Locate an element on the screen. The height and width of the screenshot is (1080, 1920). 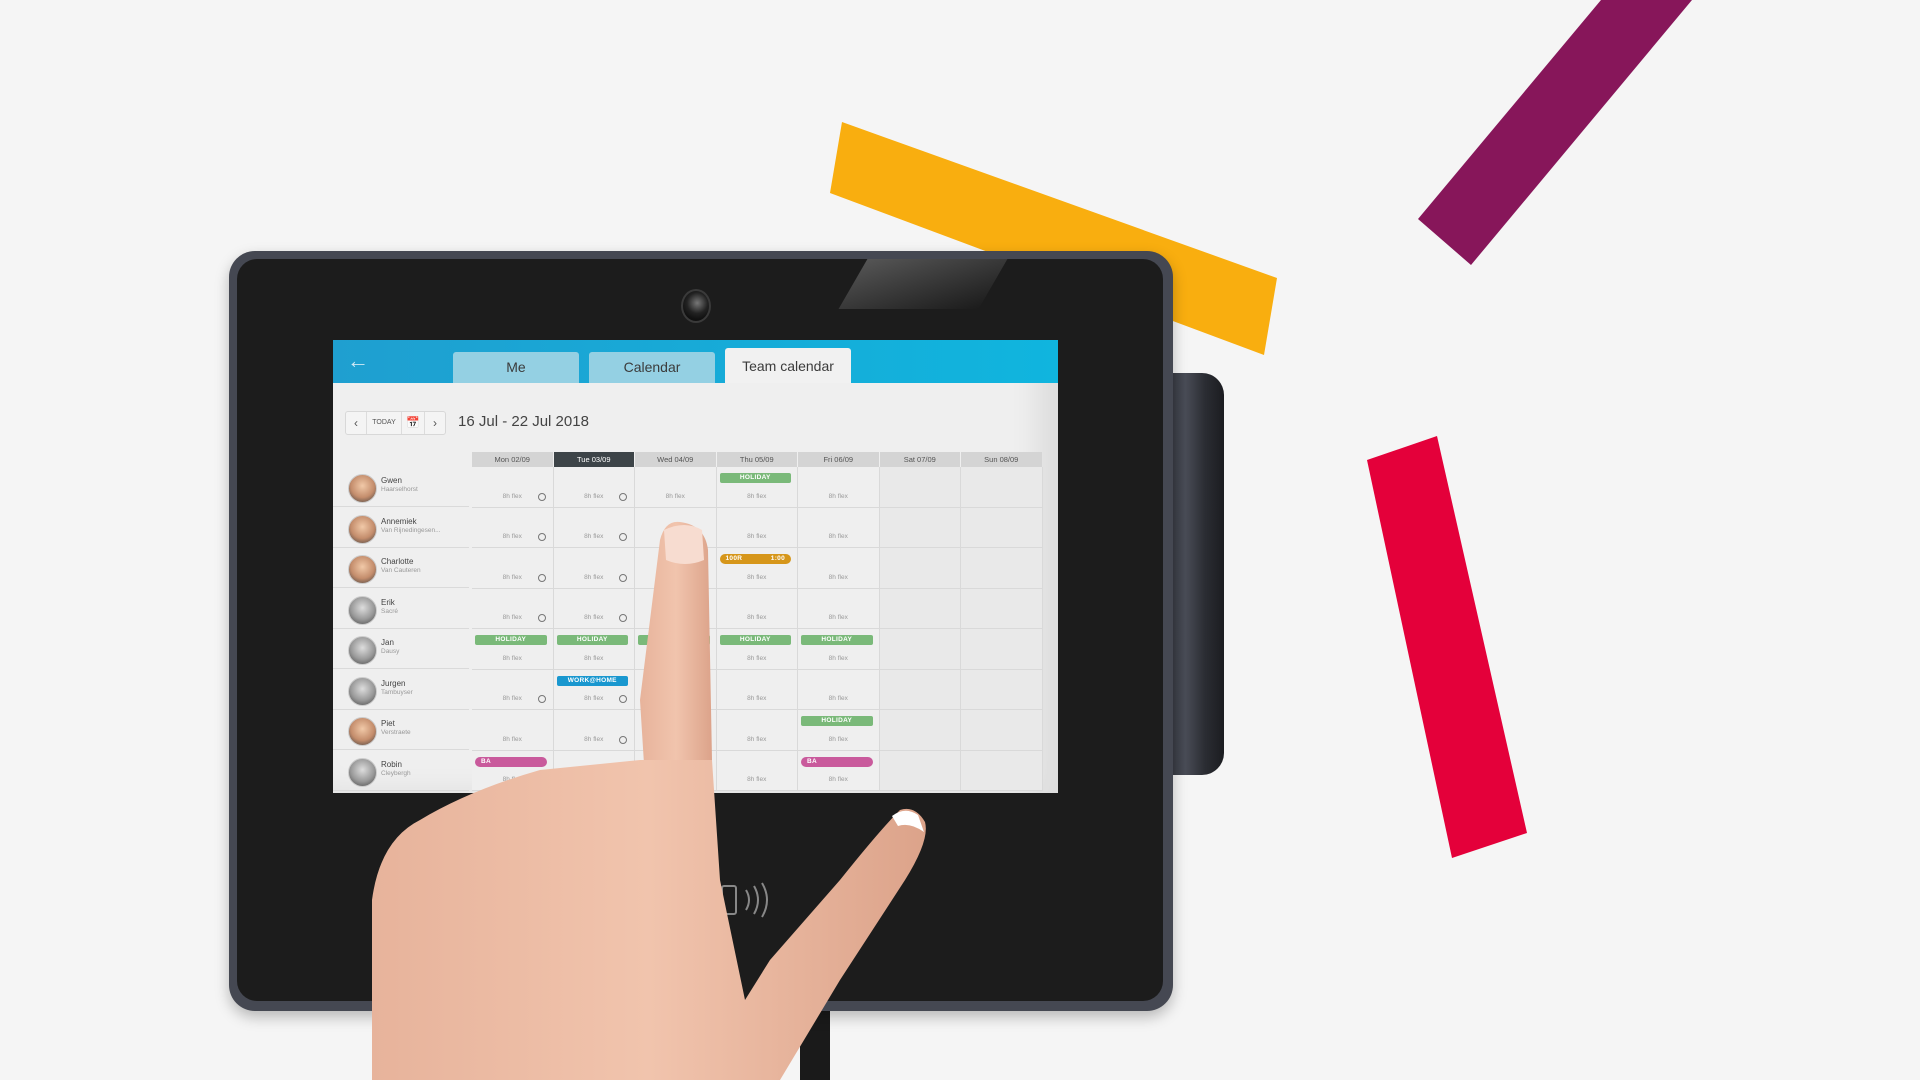
team-member: Jurgen Tambuyser is located at coordinates (401, 690).